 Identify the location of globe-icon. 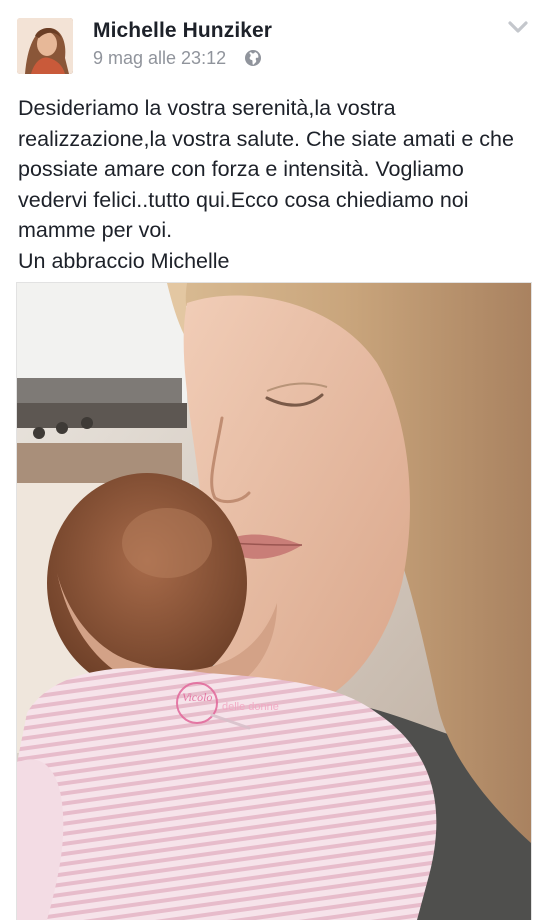
(253, 58).